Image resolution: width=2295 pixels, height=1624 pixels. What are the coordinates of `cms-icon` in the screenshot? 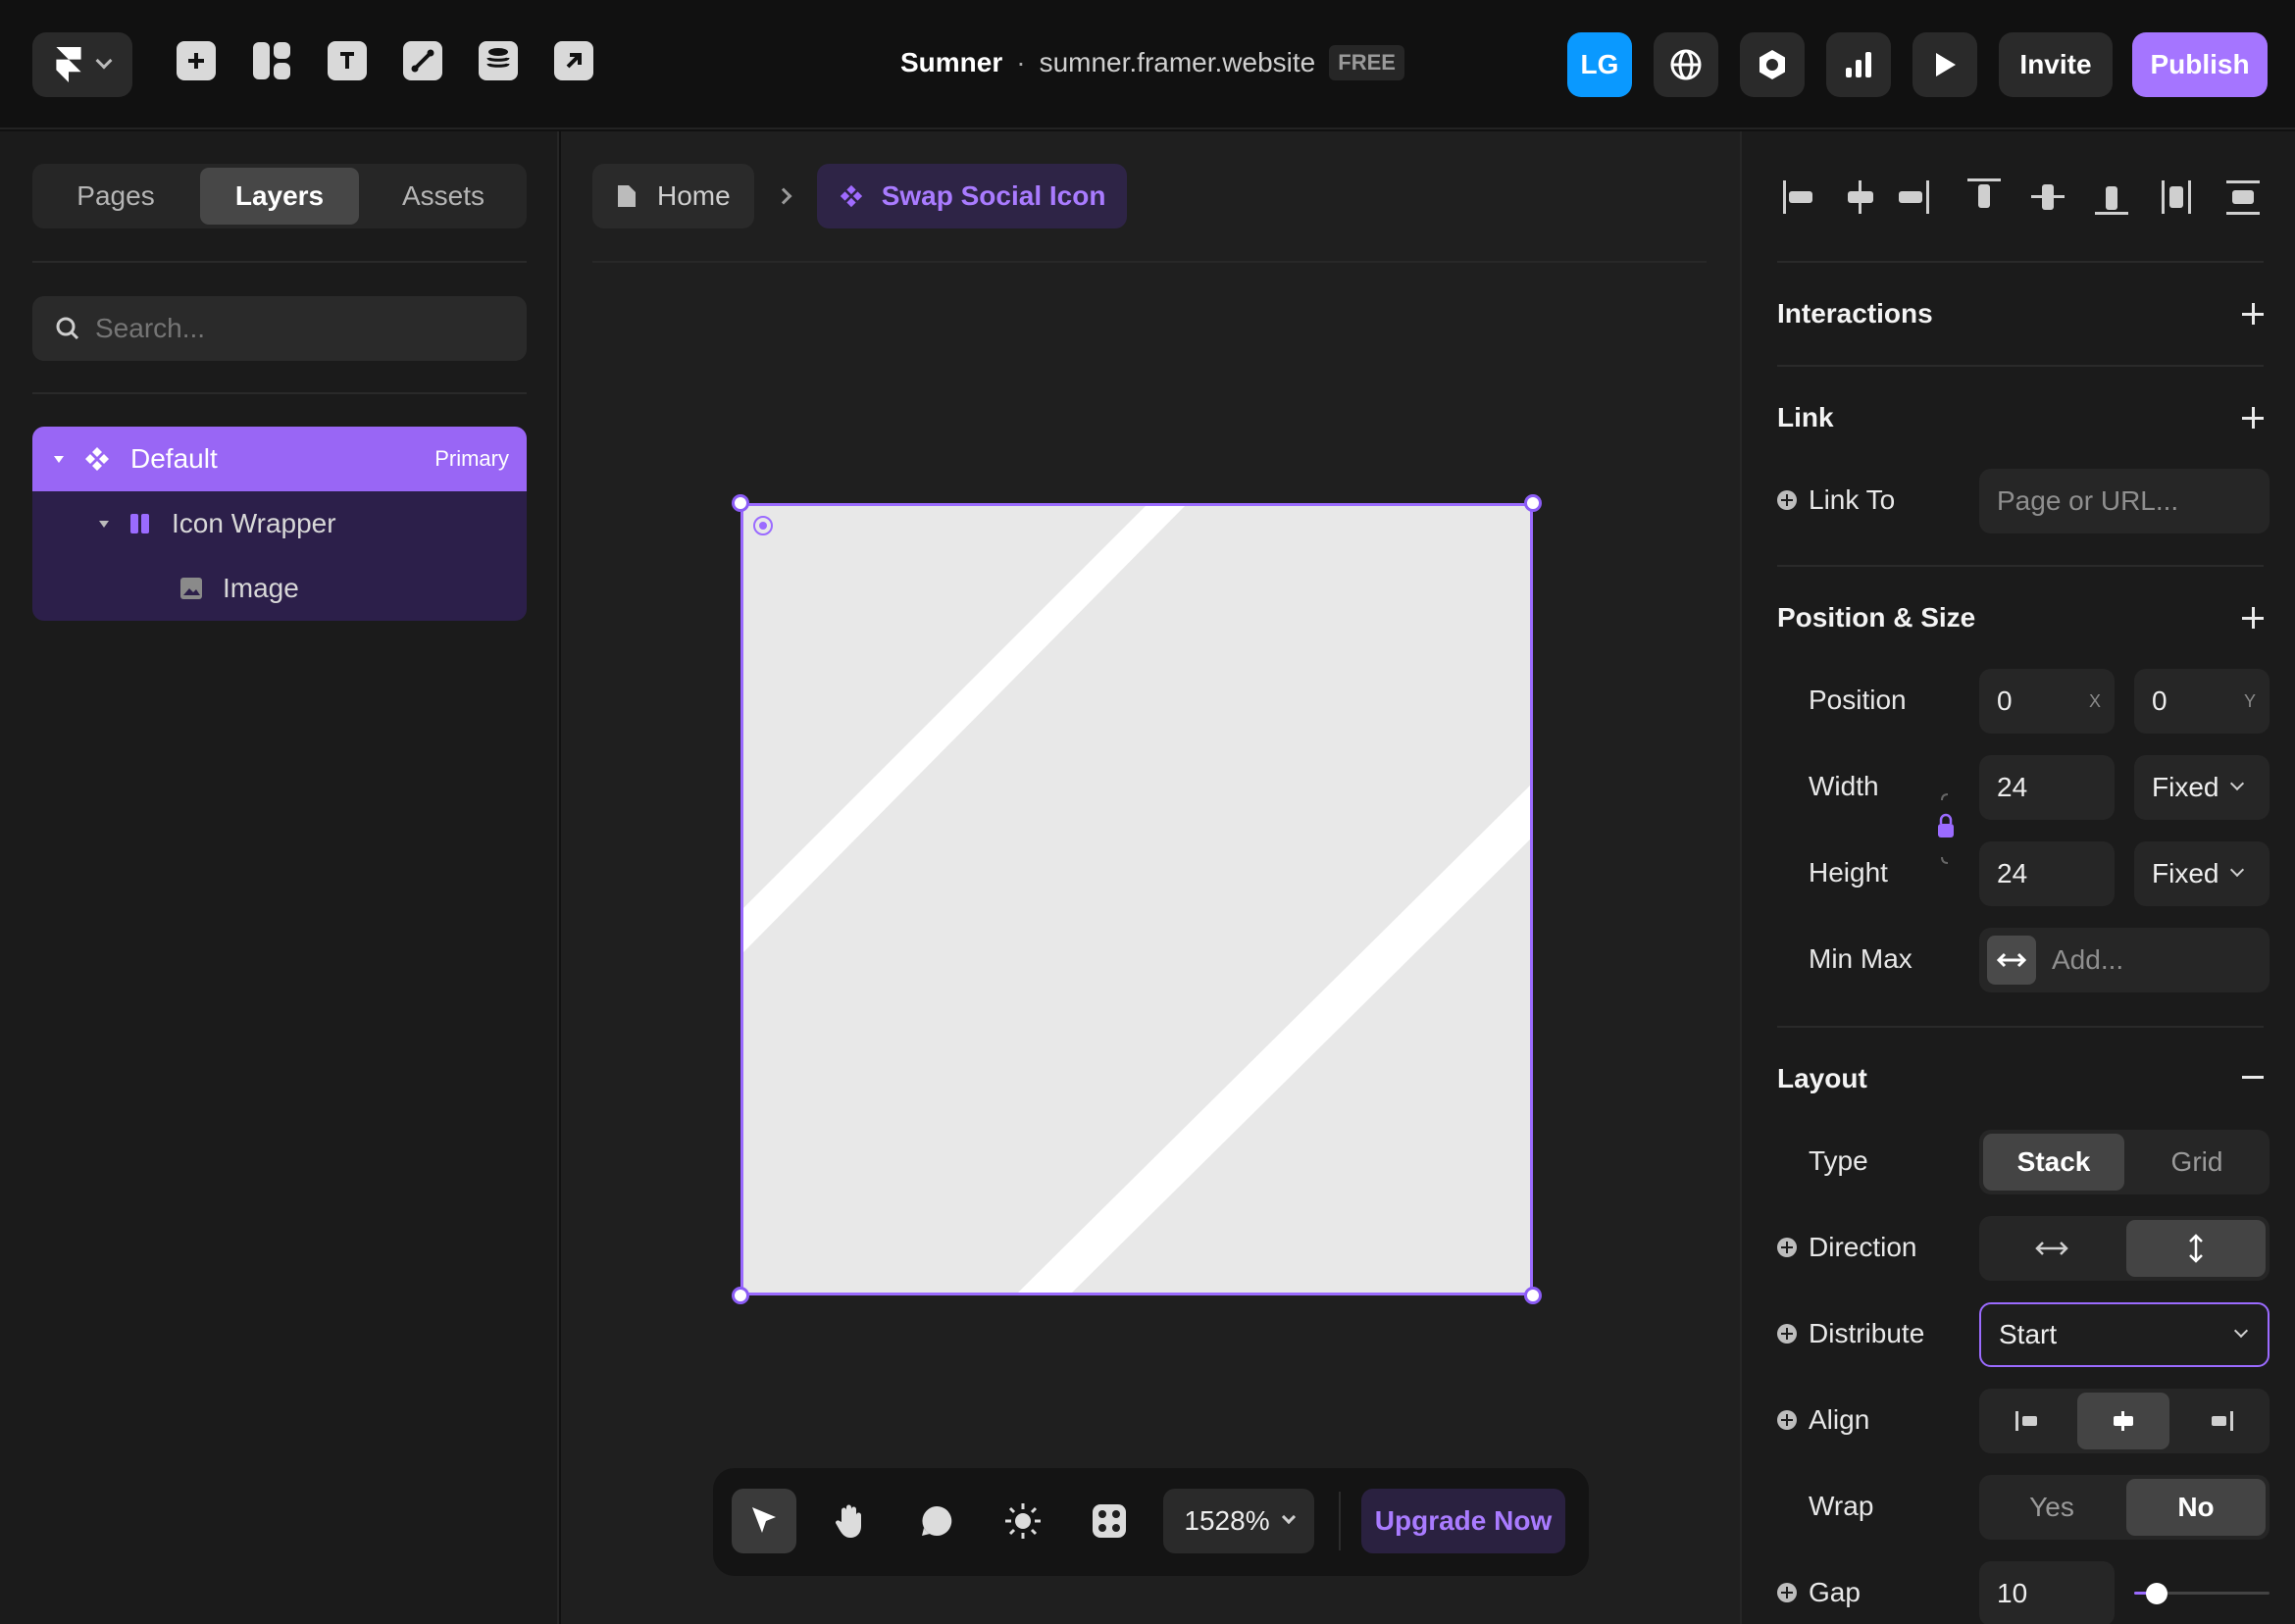 It's located at (498, 60).